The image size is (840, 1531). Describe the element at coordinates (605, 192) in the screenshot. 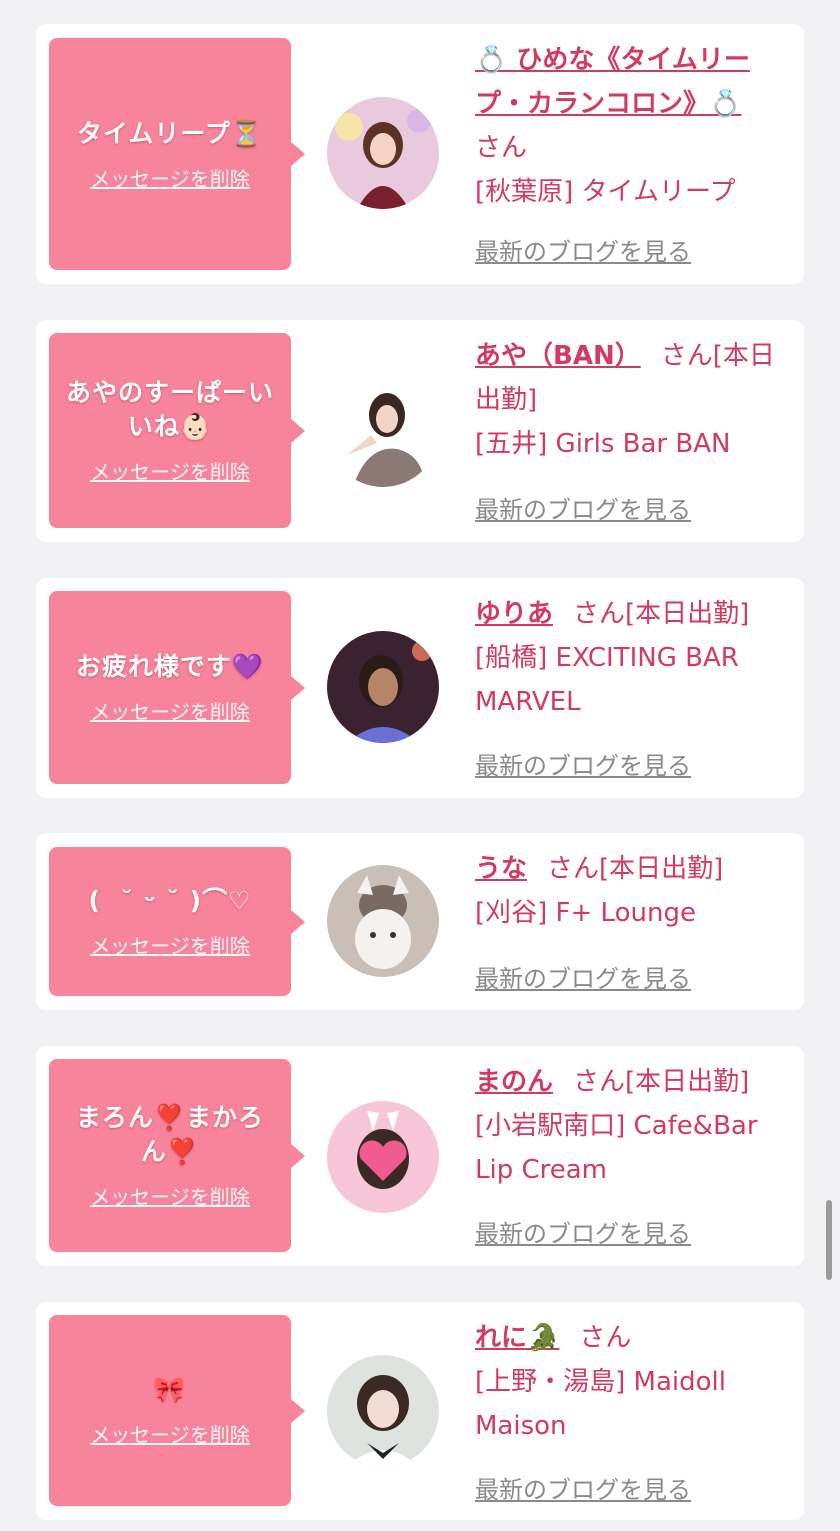

I see `shop-label: [秋葉原] タイムリープ` at that location.